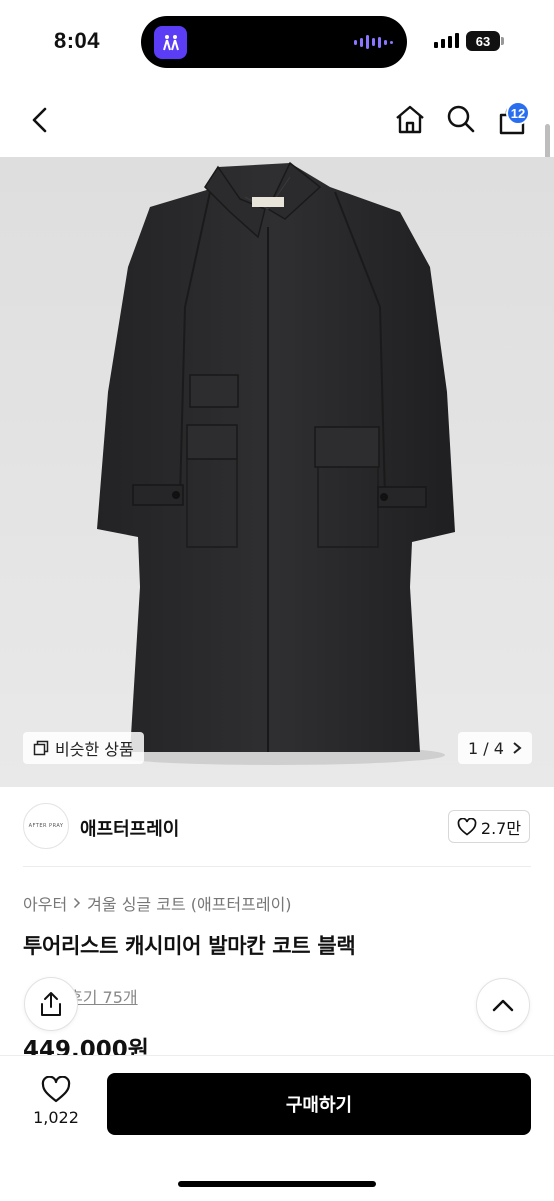  What do you see at coordinates (56, 1117) in the screenshot?
I see `wishlist-count: 1,022` at bounding box center [56, 1117].